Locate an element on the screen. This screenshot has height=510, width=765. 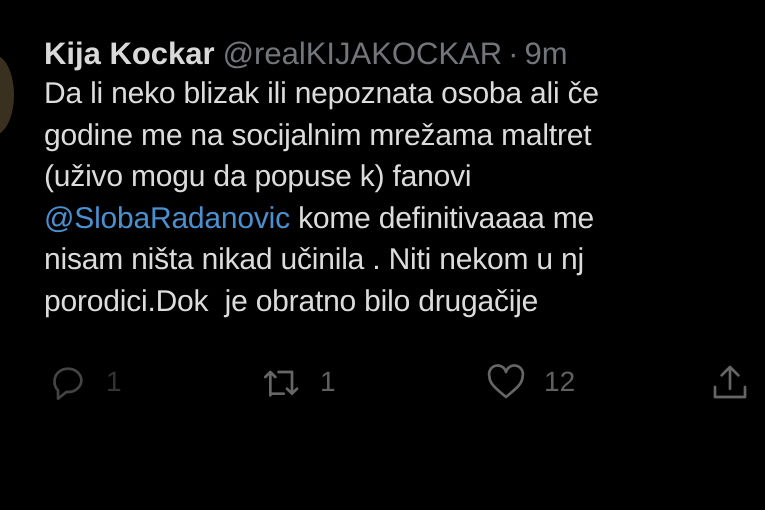
author-handle: @realKIJAKOCKAR is located at coordinates (362, 54).